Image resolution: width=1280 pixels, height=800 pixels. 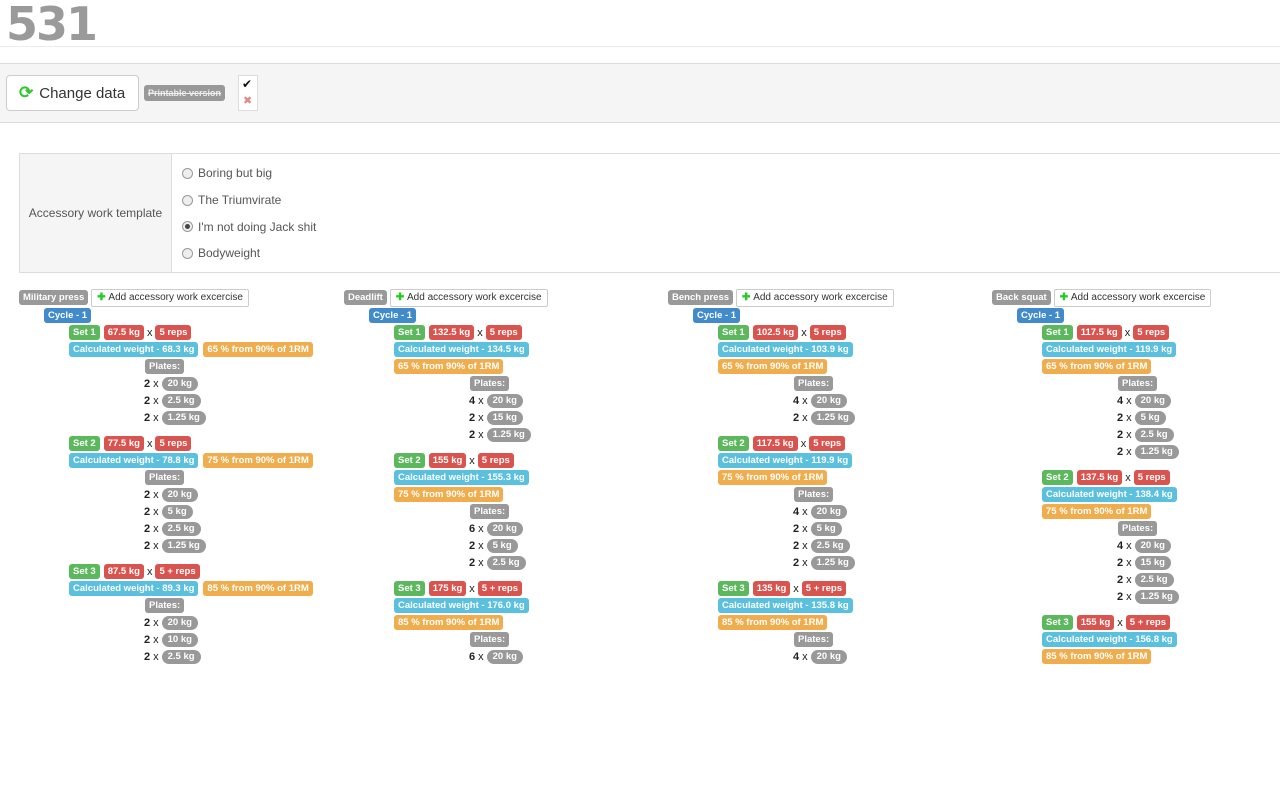 I want to click on set-weight: 77.5 kg, so click(x=123, y=443).